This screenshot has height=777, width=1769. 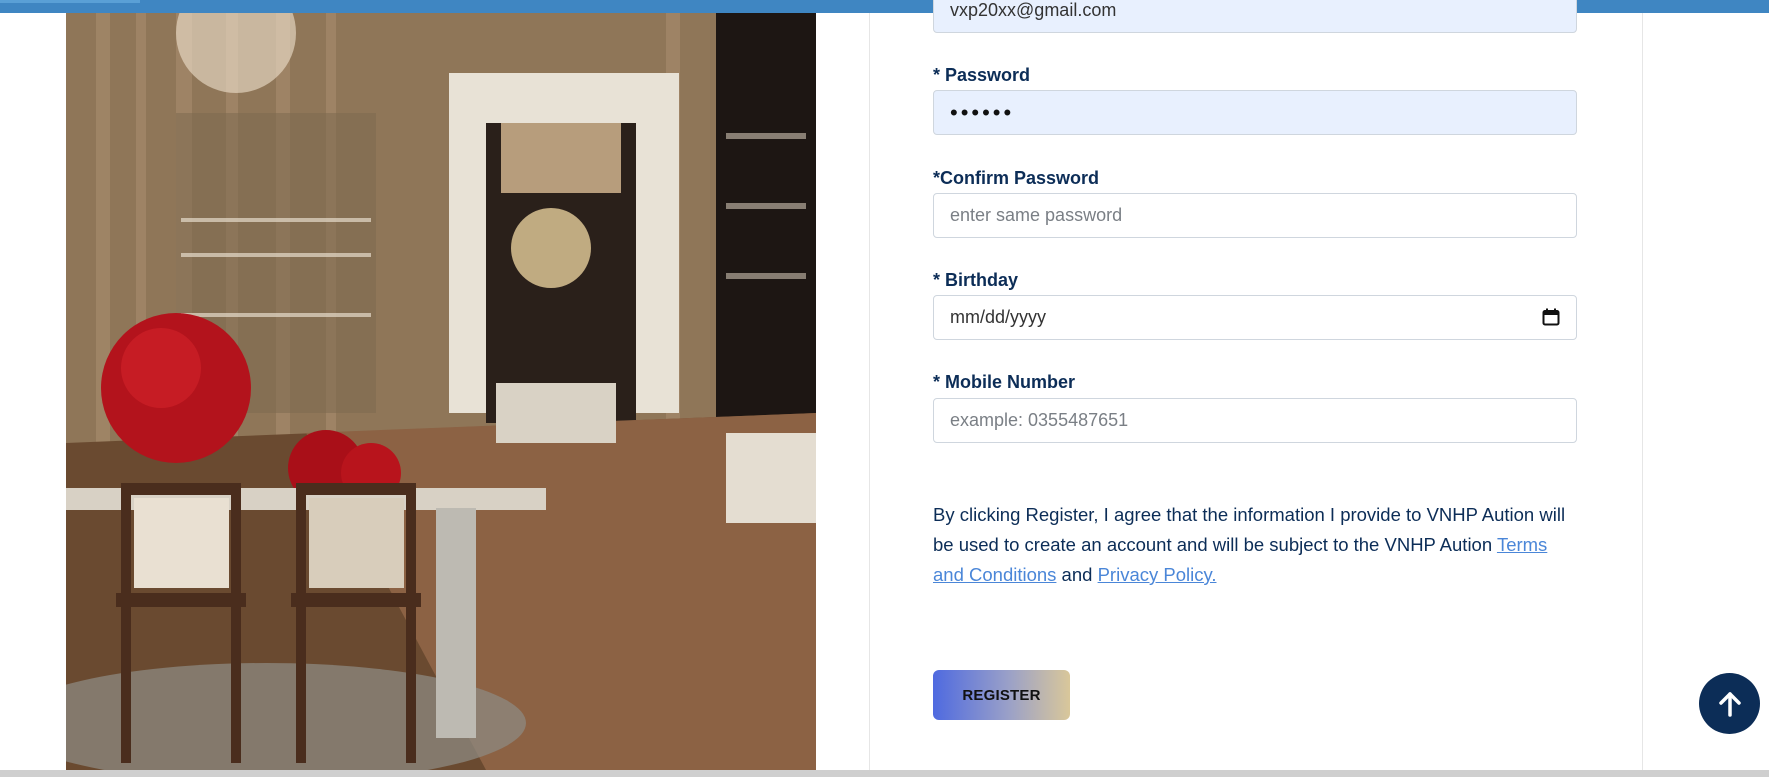 What do you see at coordinates (1077, 574) in the screenshot?
I see `agreement-and: and` at bounding box center [1077, 574].